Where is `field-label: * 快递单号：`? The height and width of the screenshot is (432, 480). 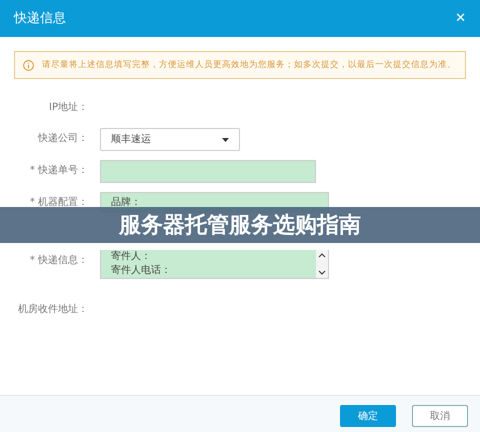
field-label: * 快递单号： is located at coordinates (58, 171).